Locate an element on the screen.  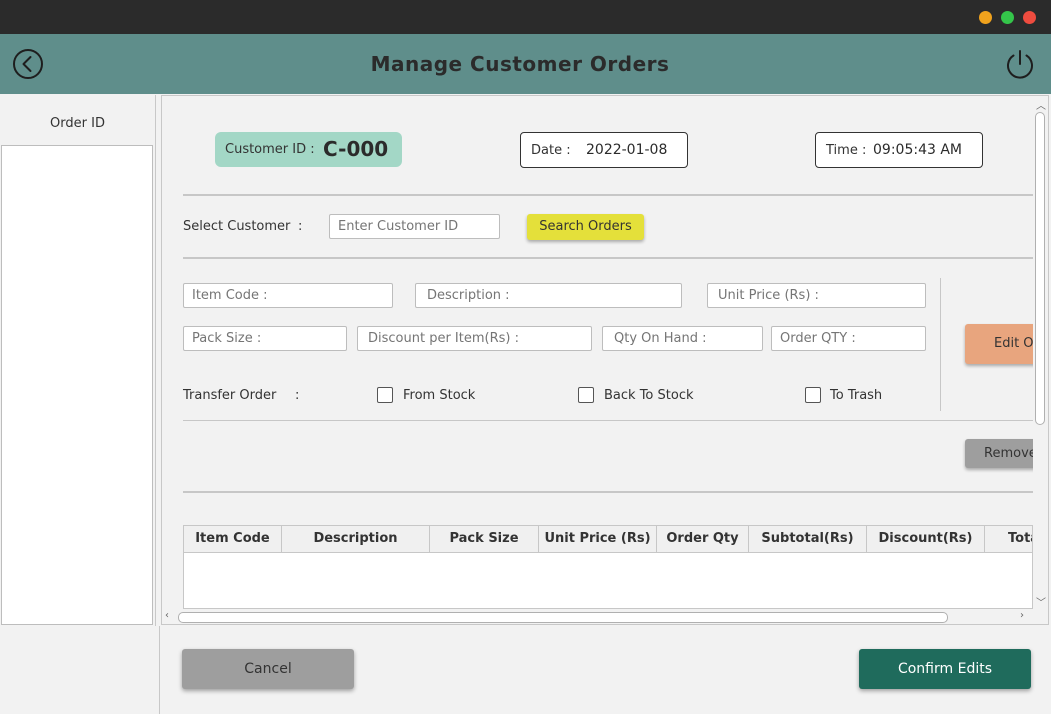
column-header-total: Total is located at coordinates (1008, 539).